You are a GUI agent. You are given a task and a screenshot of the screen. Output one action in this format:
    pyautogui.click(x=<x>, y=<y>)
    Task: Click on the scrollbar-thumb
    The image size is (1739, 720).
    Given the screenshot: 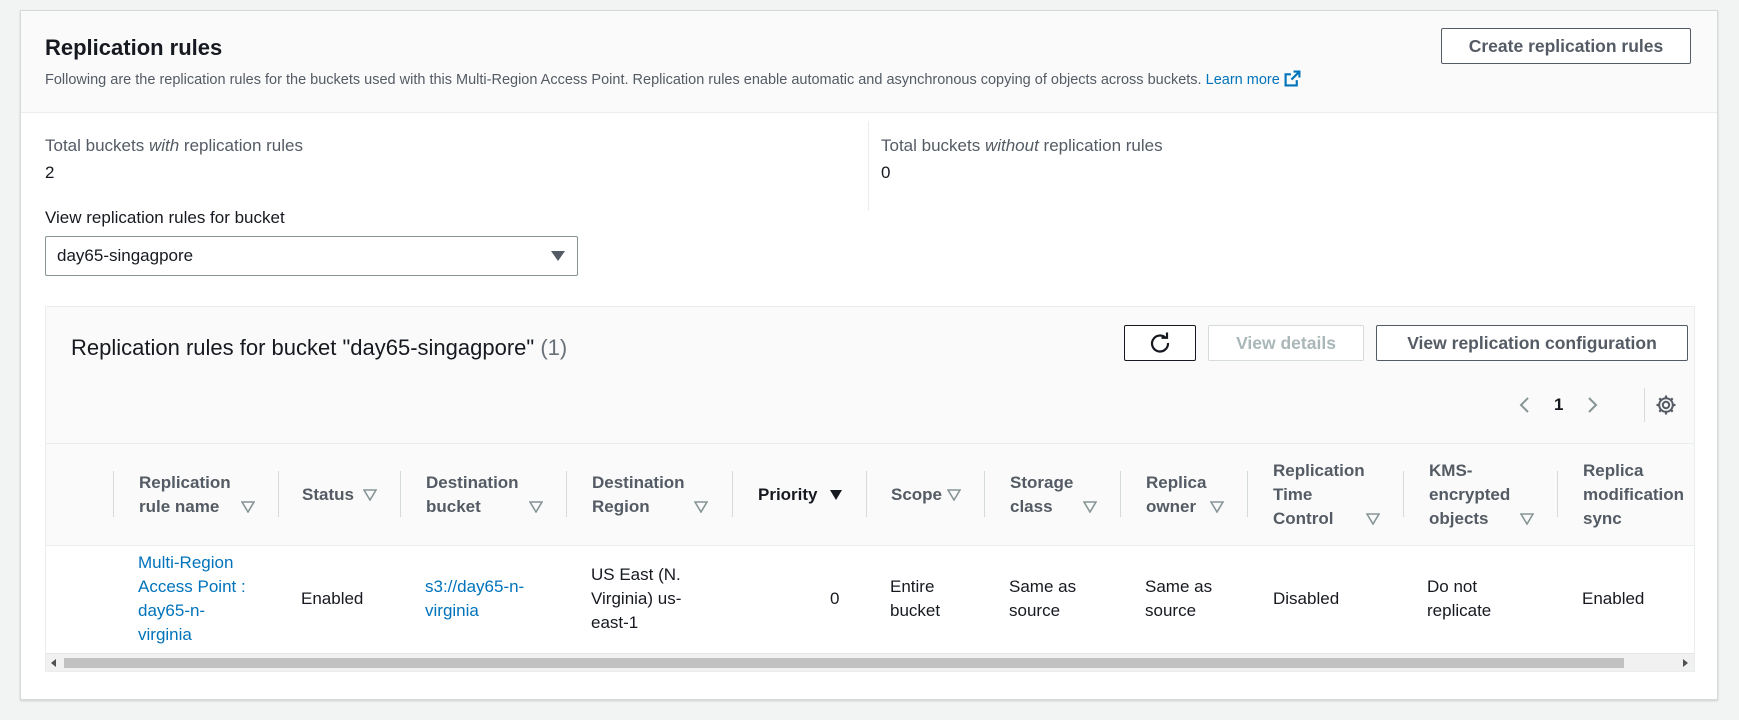 What is the action you would take?
    pyautogui.click(x=844, y=663)
    